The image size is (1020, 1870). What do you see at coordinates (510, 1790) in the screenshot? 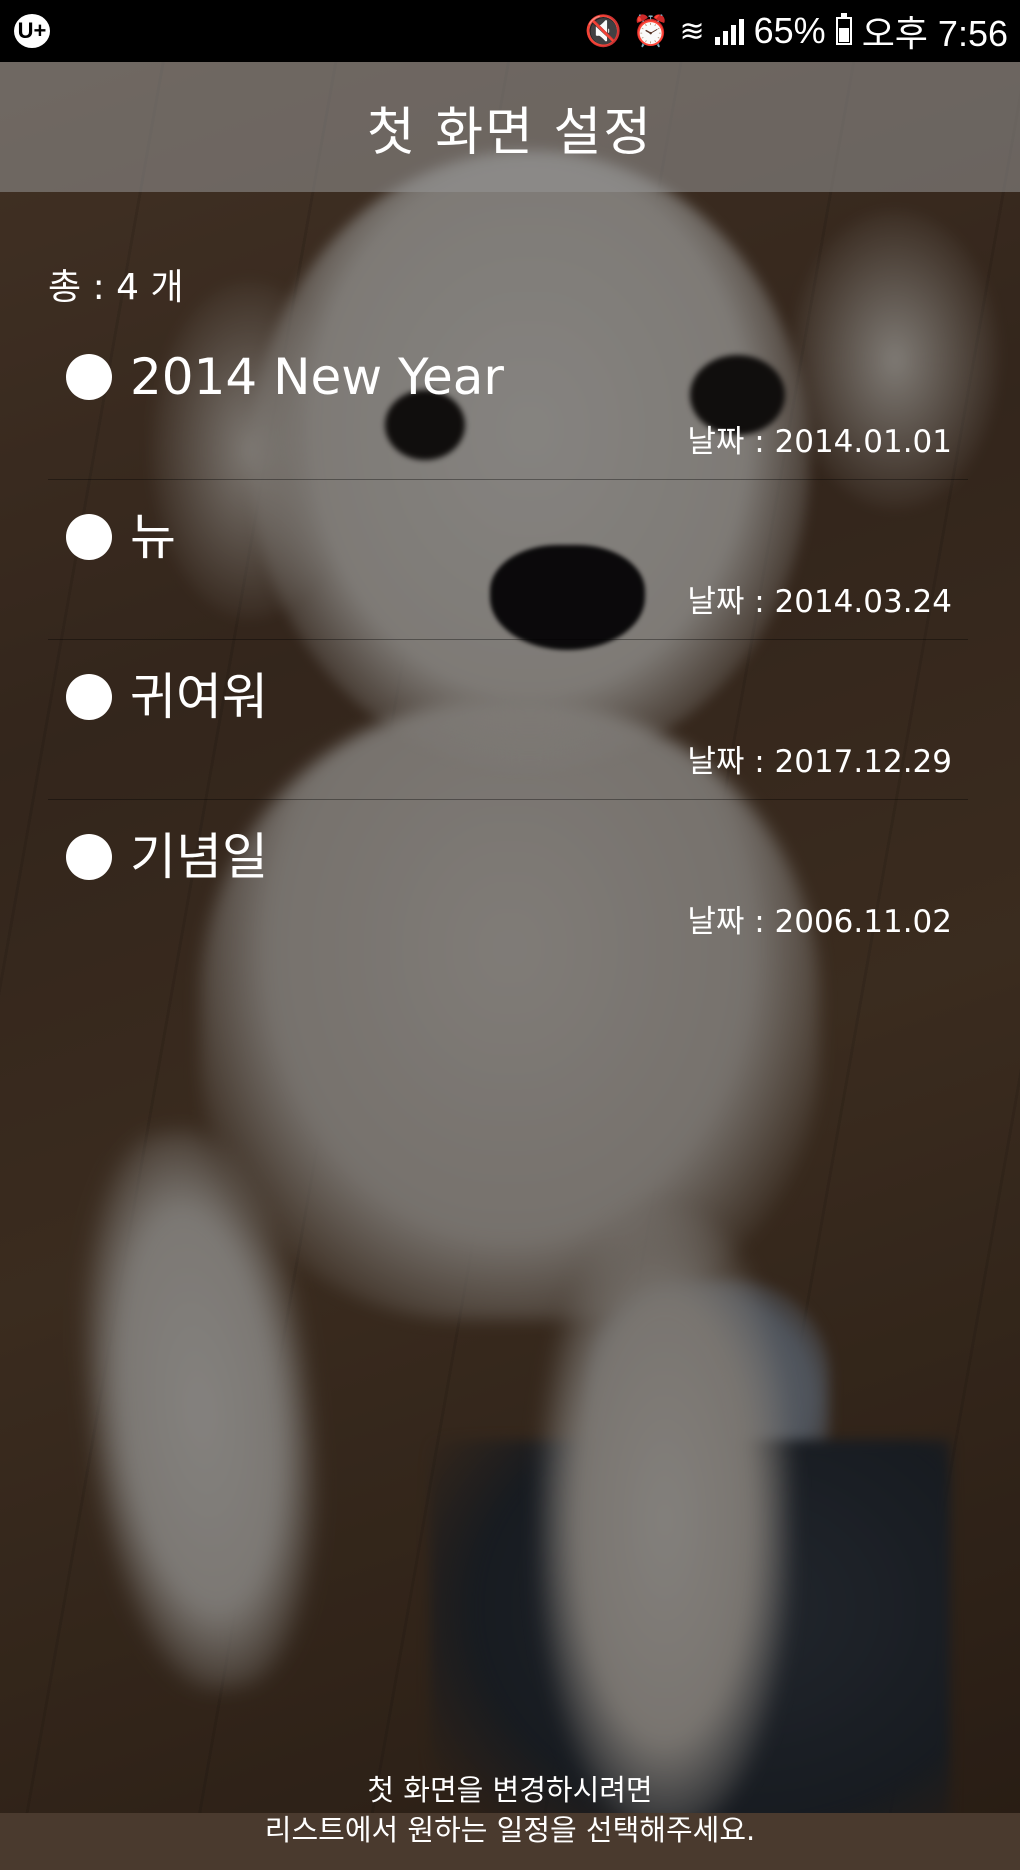
I see `footer-hint-line1: 첫 화면을 변경하시려면` at bounding box center [510, 1790].